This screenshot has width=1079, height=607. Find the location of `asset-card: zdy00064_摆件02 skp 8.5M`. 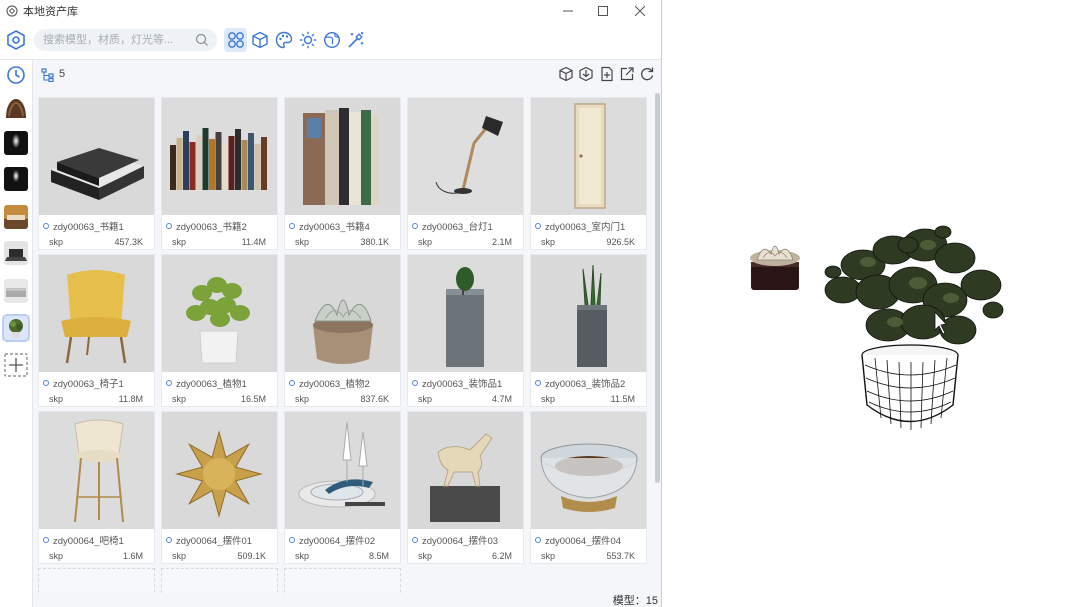

asset-card: zdy00064_摆件02 skp 8.5M is located at coordinates (342, 487).